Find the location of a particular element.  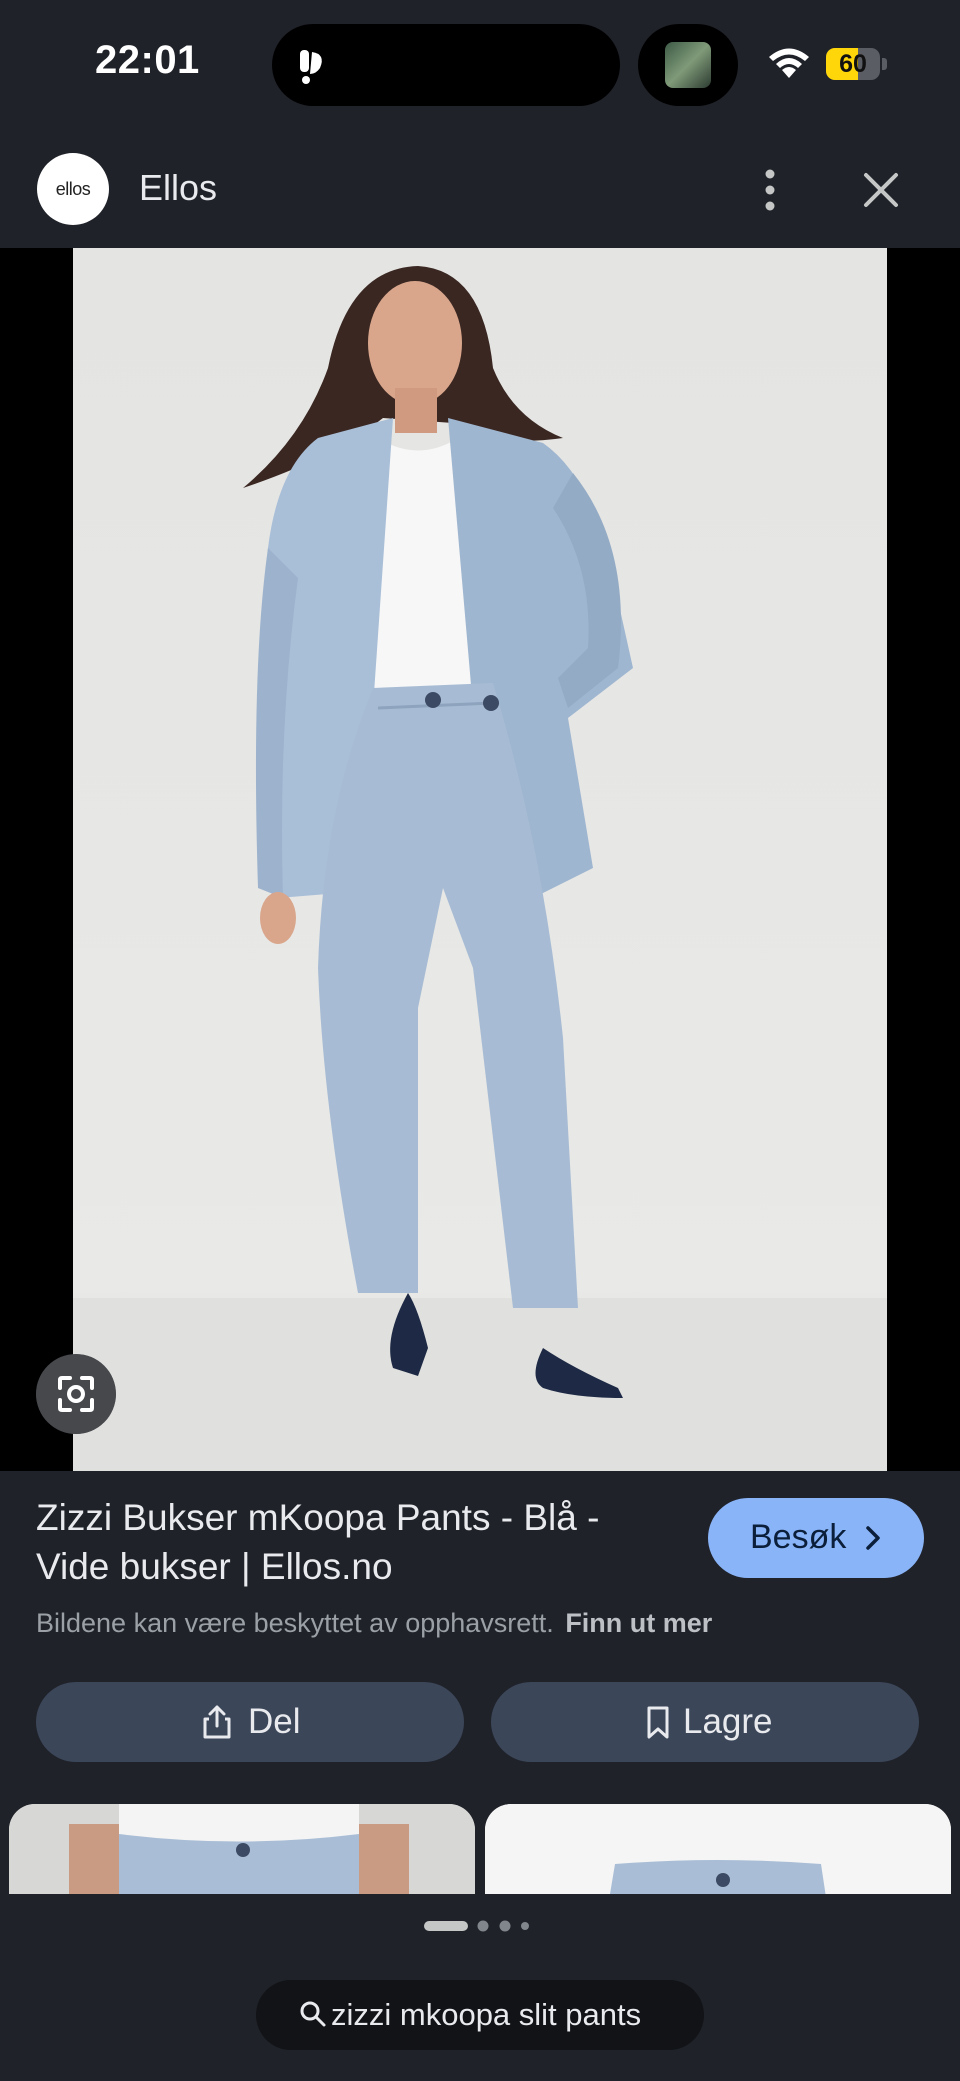

bookmark-icon is located at coordinates (658, 1722).